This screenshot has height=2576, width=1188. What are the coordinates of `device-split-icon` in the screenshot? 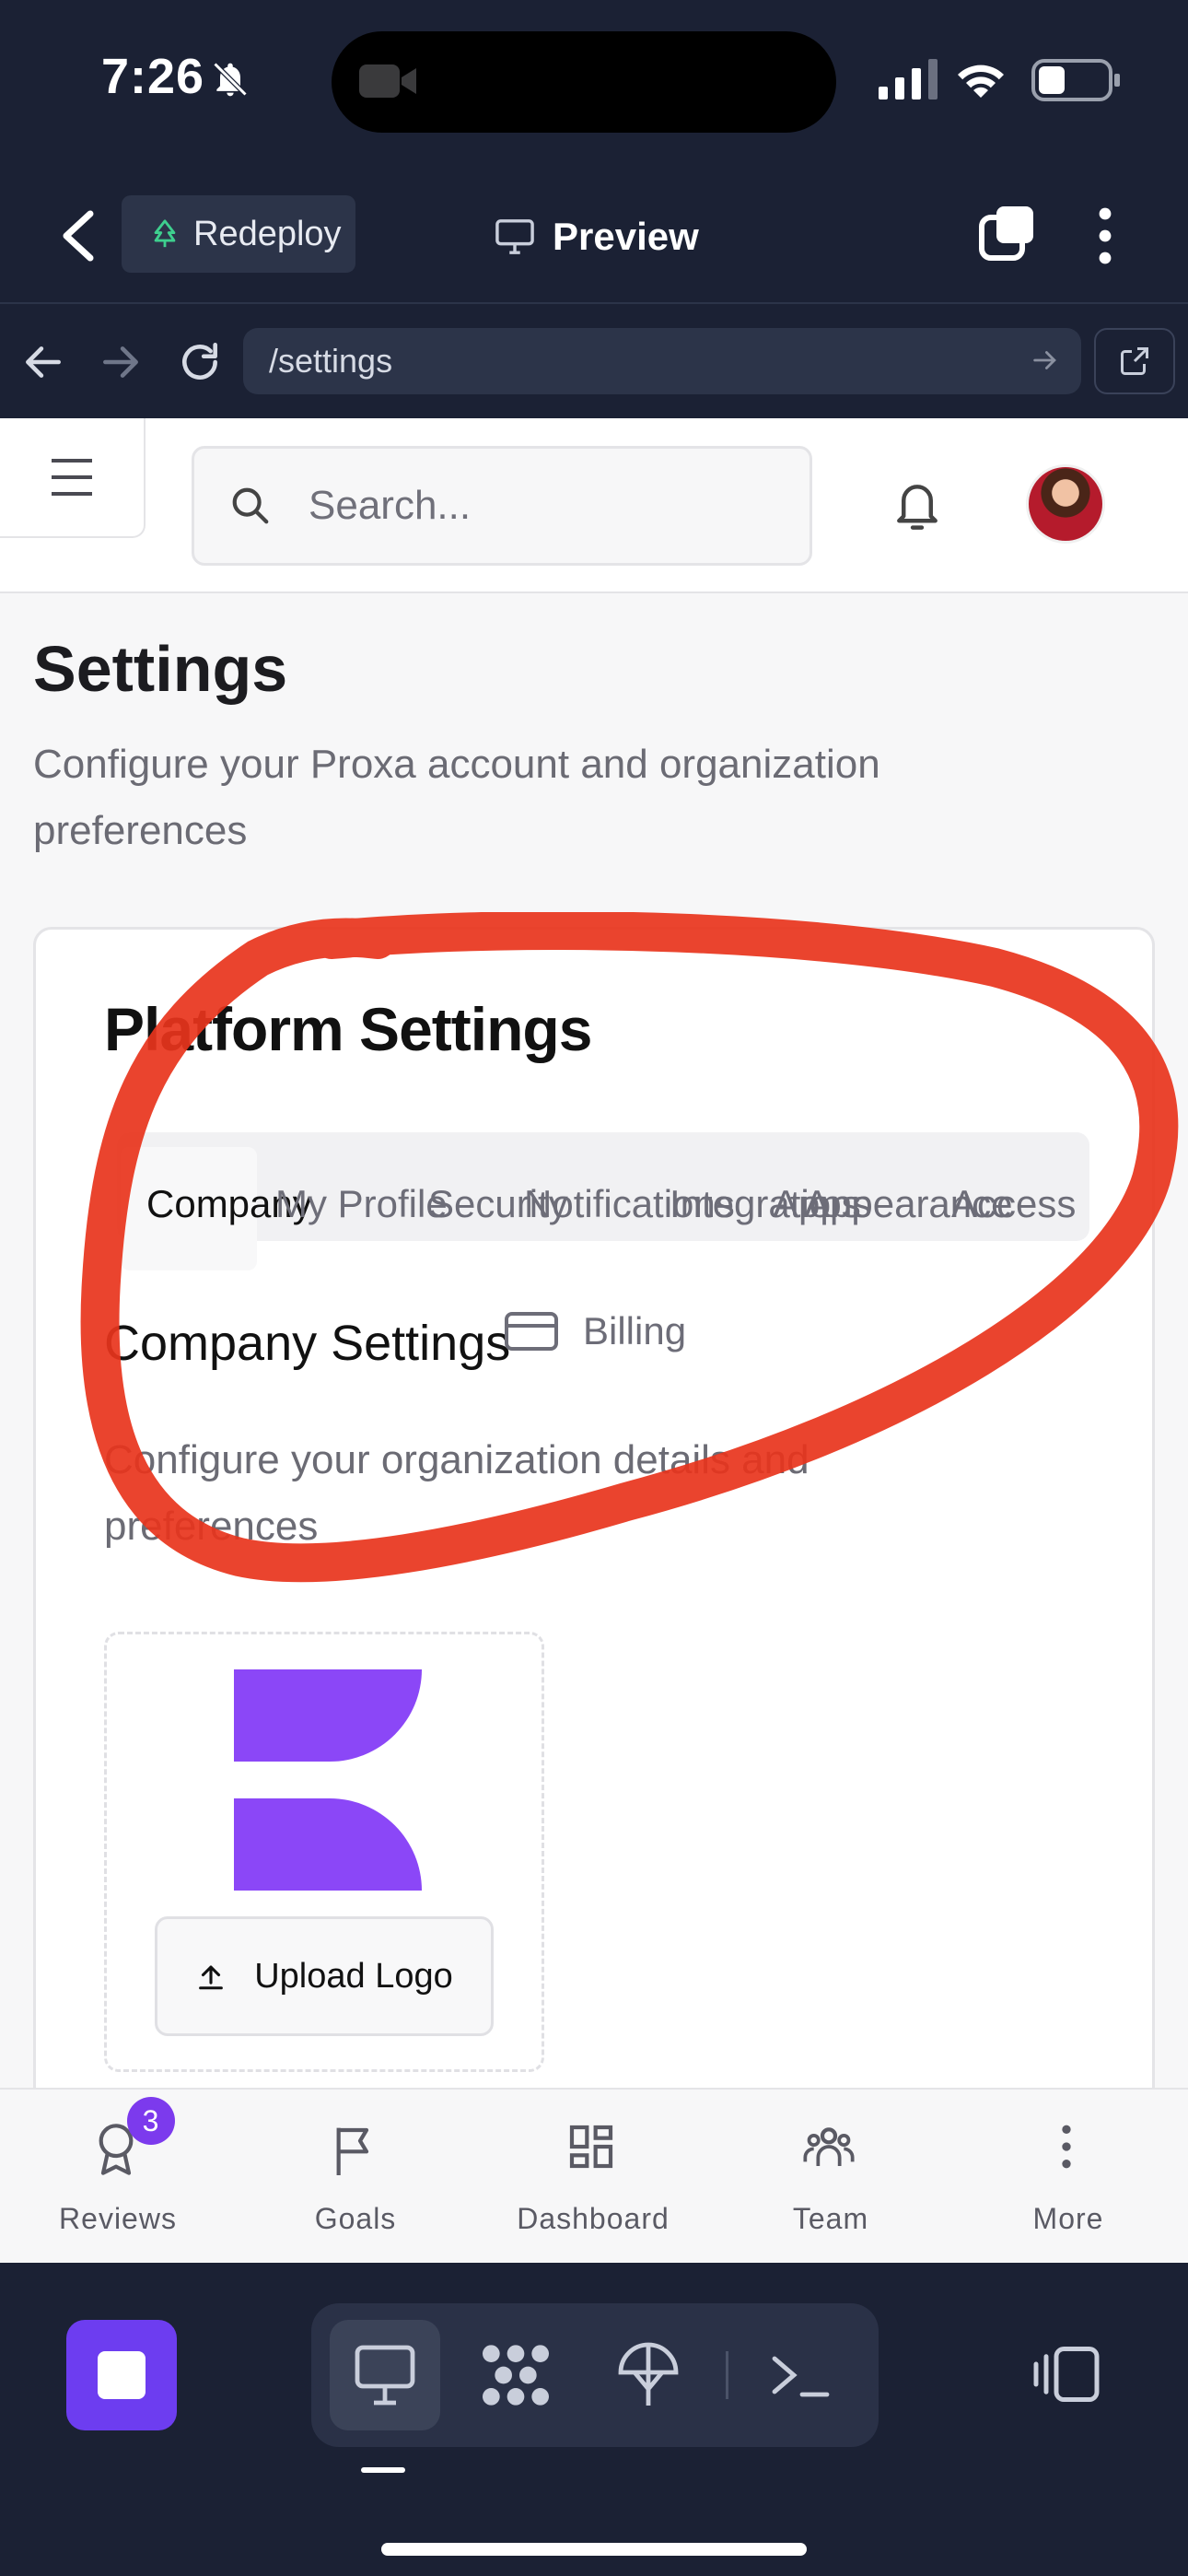 It's located at (1066, 2374).